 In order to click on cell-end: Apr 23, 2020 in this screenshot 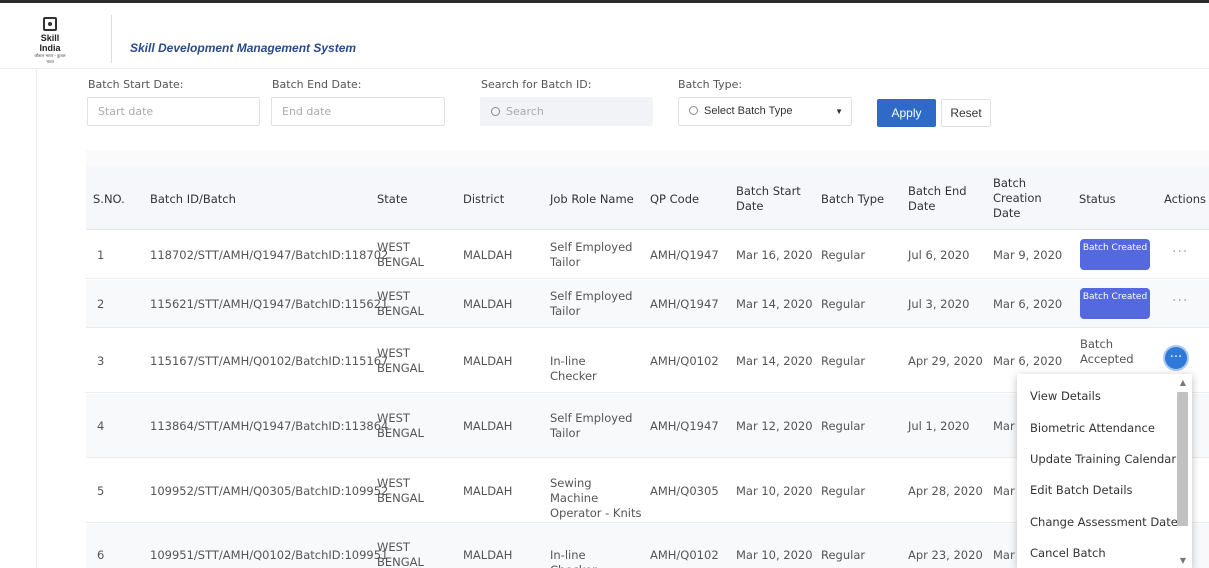, I will do `click(945, 555)`.